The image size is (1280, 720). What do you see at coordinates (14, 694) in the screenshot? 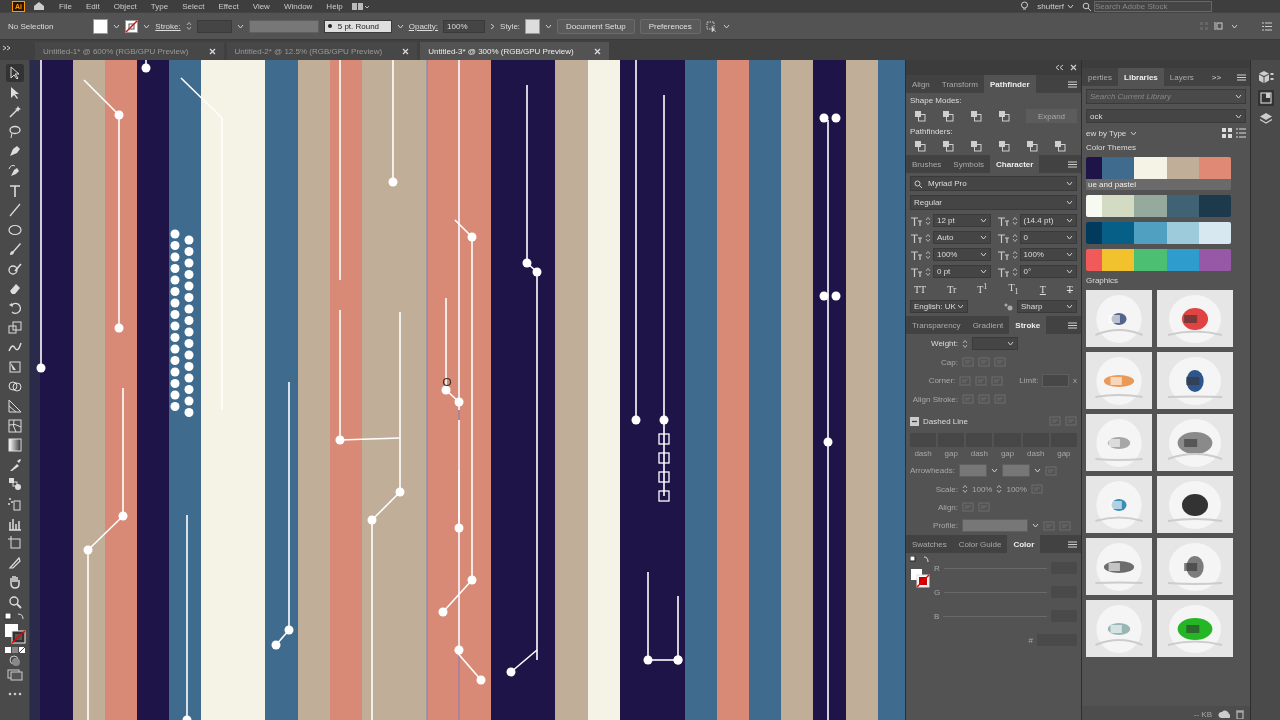
I see `more-tools-icon` at bounding box center [14, 694].